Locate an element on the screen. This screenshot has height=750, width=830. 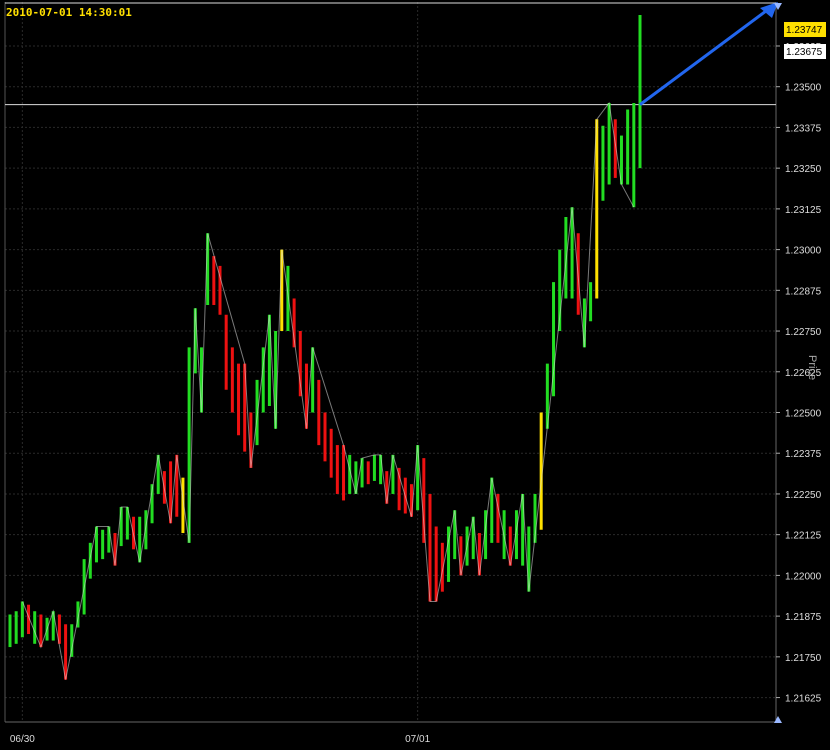
y-tick-label: 1.23000 is located at coordinates (803, 251).